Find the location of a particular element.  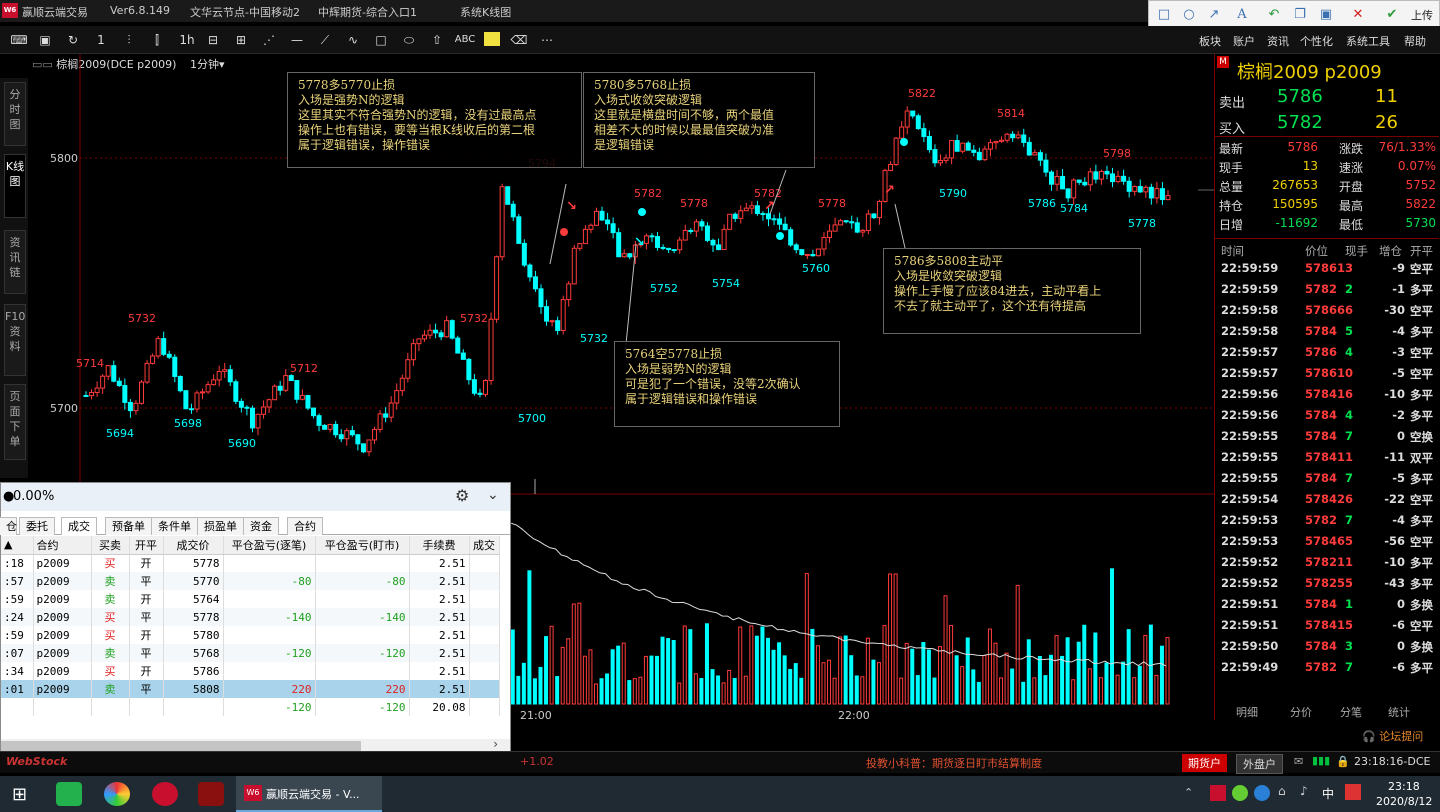

eraser-icon: ⌫ is located at coordinates (519, 40).